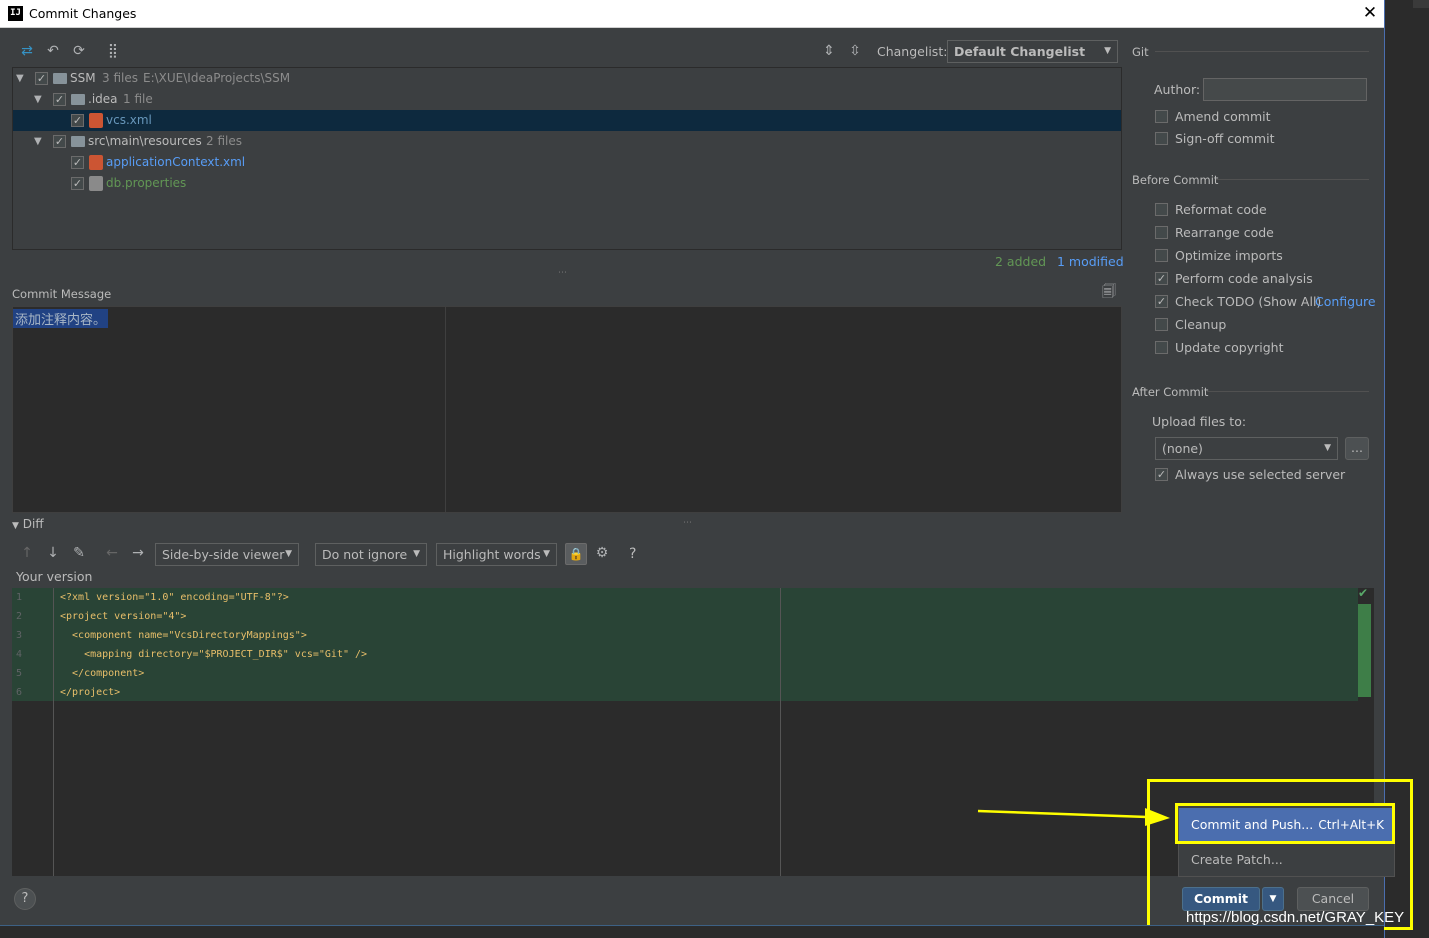  Describe the element at coordinates (19, 673) in the screenshot. I see `line-number: 5` at that location.